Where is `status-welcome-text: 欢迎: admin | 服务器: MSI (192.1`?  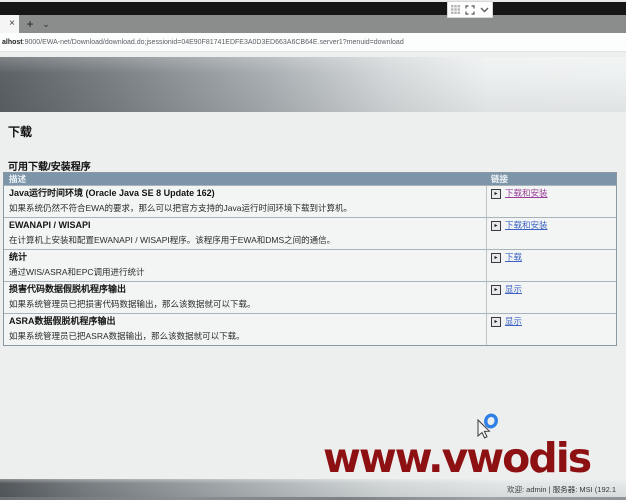 status-welcome-text: 欢迎: admin | 服务器: MSI (192.1 is located at coordinates (562, 489).